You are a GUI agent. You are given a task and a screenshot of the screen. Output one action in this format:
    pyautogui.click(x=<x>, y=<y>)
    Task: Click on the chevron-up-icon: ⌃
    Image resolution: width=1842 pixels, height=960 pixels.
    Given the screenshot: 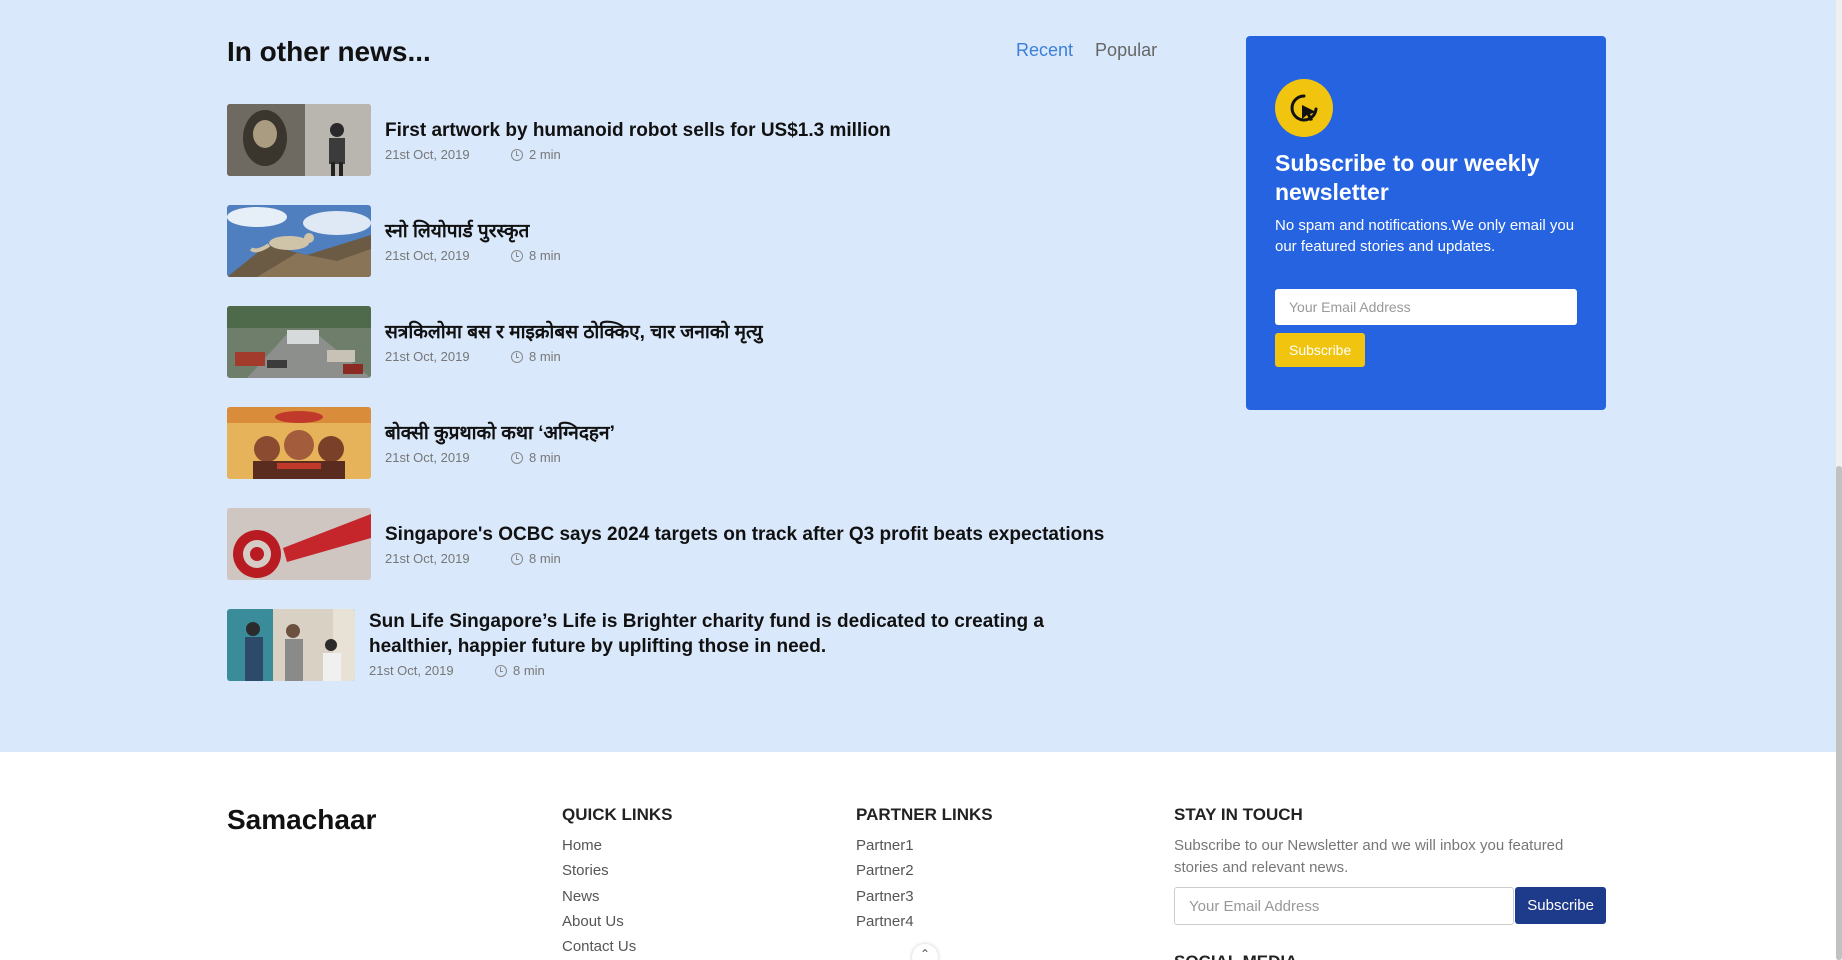 What is the action you would take?
    pyautogui.click(x=925, y=952)
    